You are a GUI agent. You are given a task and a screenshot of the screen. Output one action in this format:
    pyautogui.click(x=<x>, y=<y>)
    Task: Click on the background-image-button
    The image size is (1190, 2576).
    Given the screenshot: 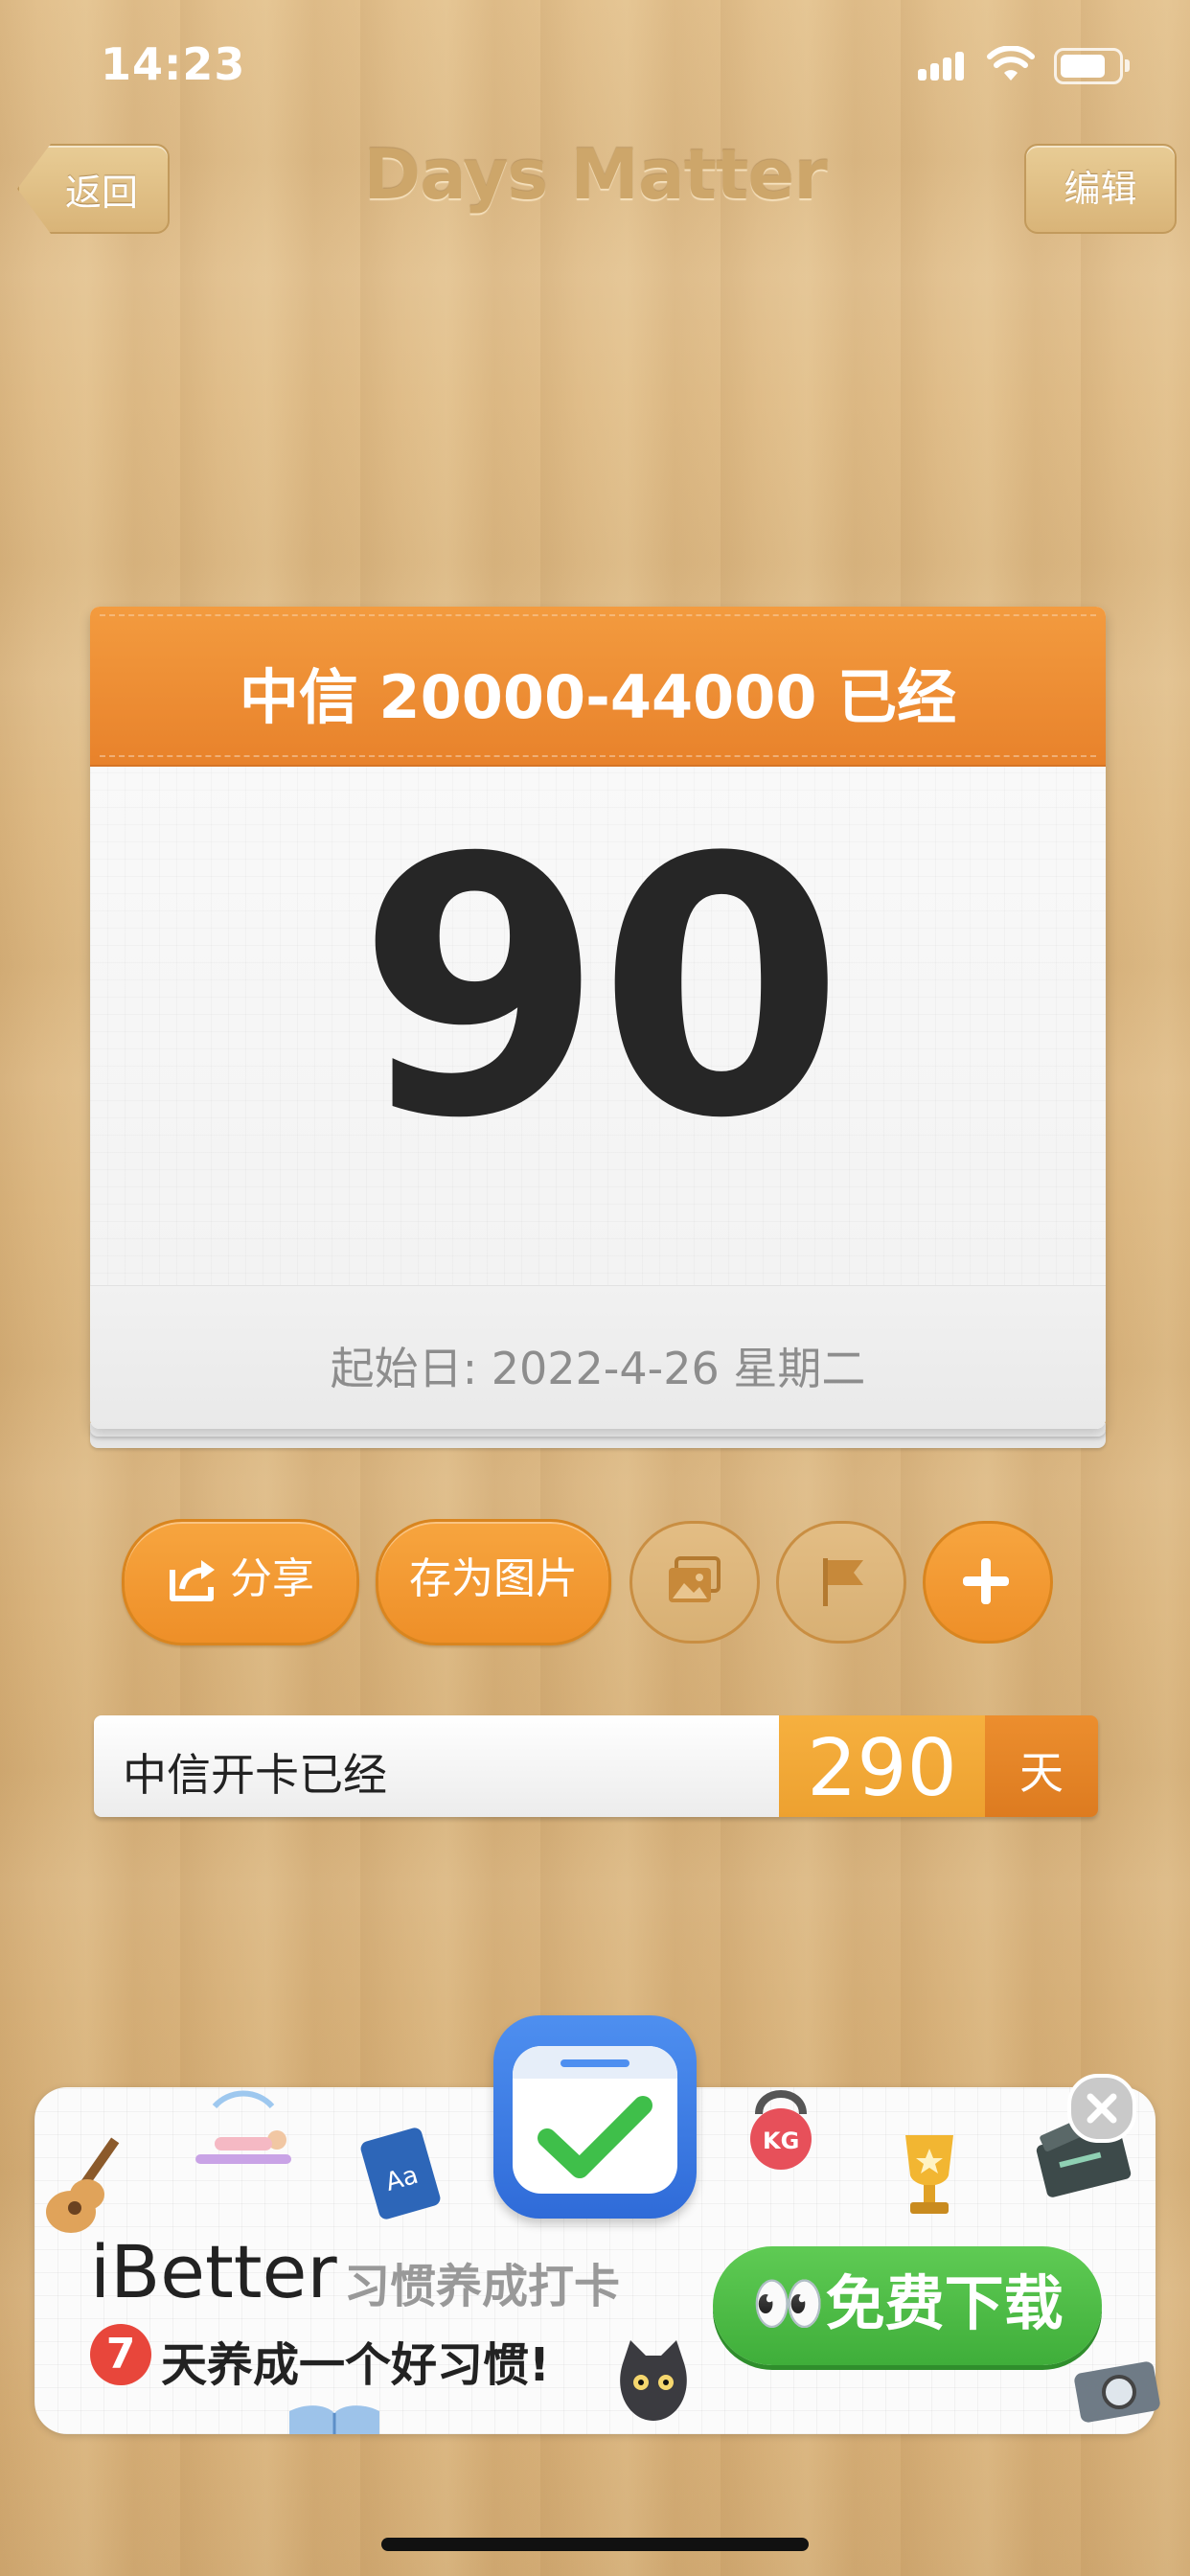 What is the action you would take?
    pyautogui.click(x=695, y=1582)
    